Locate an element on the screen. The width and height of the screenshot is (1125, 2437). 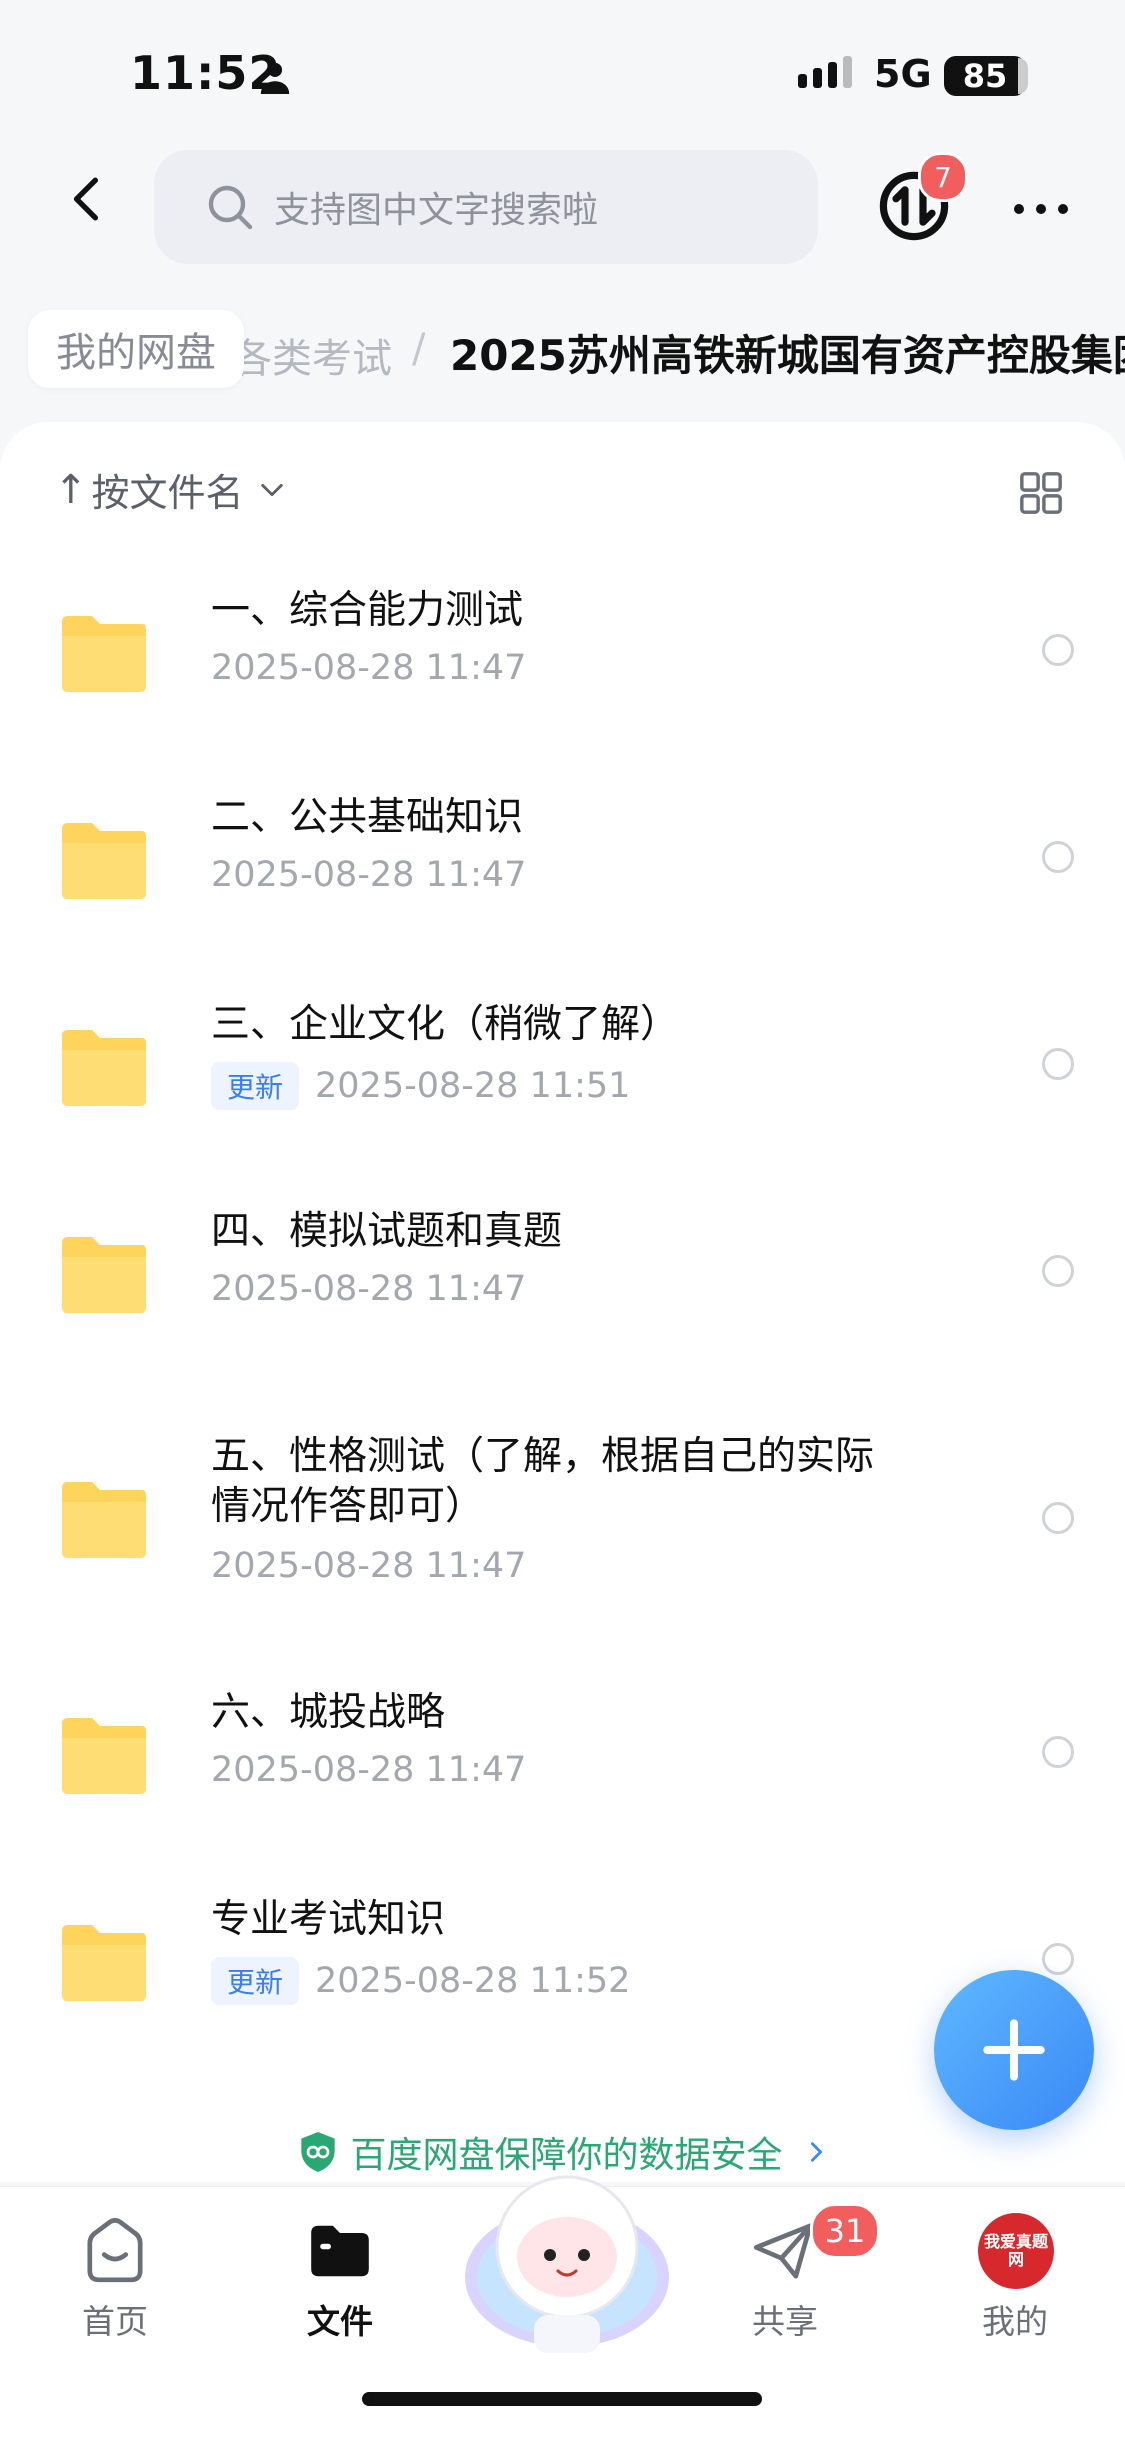
plus-icon is located at coordinates (1014, 2050).